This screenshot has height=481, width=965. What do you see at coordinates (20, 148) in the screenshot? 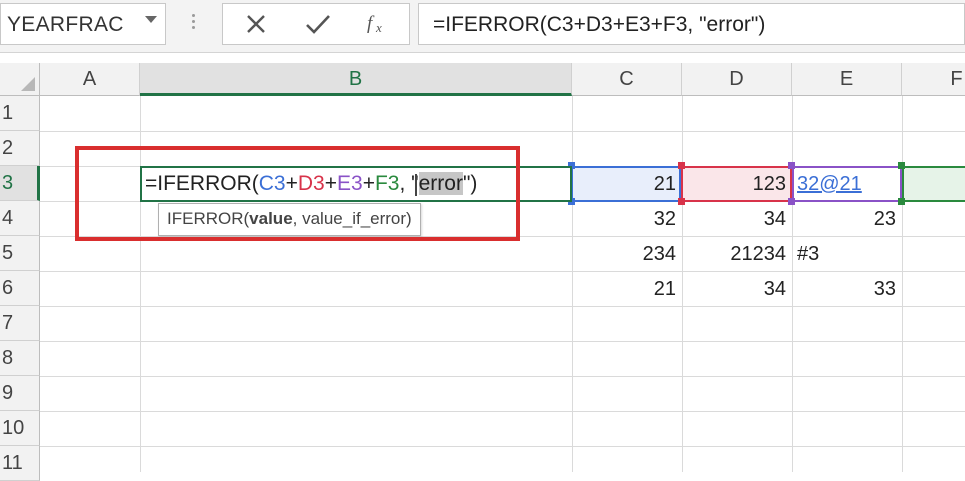
I see `row-header-2: 2` at bounding box center [20, 148].